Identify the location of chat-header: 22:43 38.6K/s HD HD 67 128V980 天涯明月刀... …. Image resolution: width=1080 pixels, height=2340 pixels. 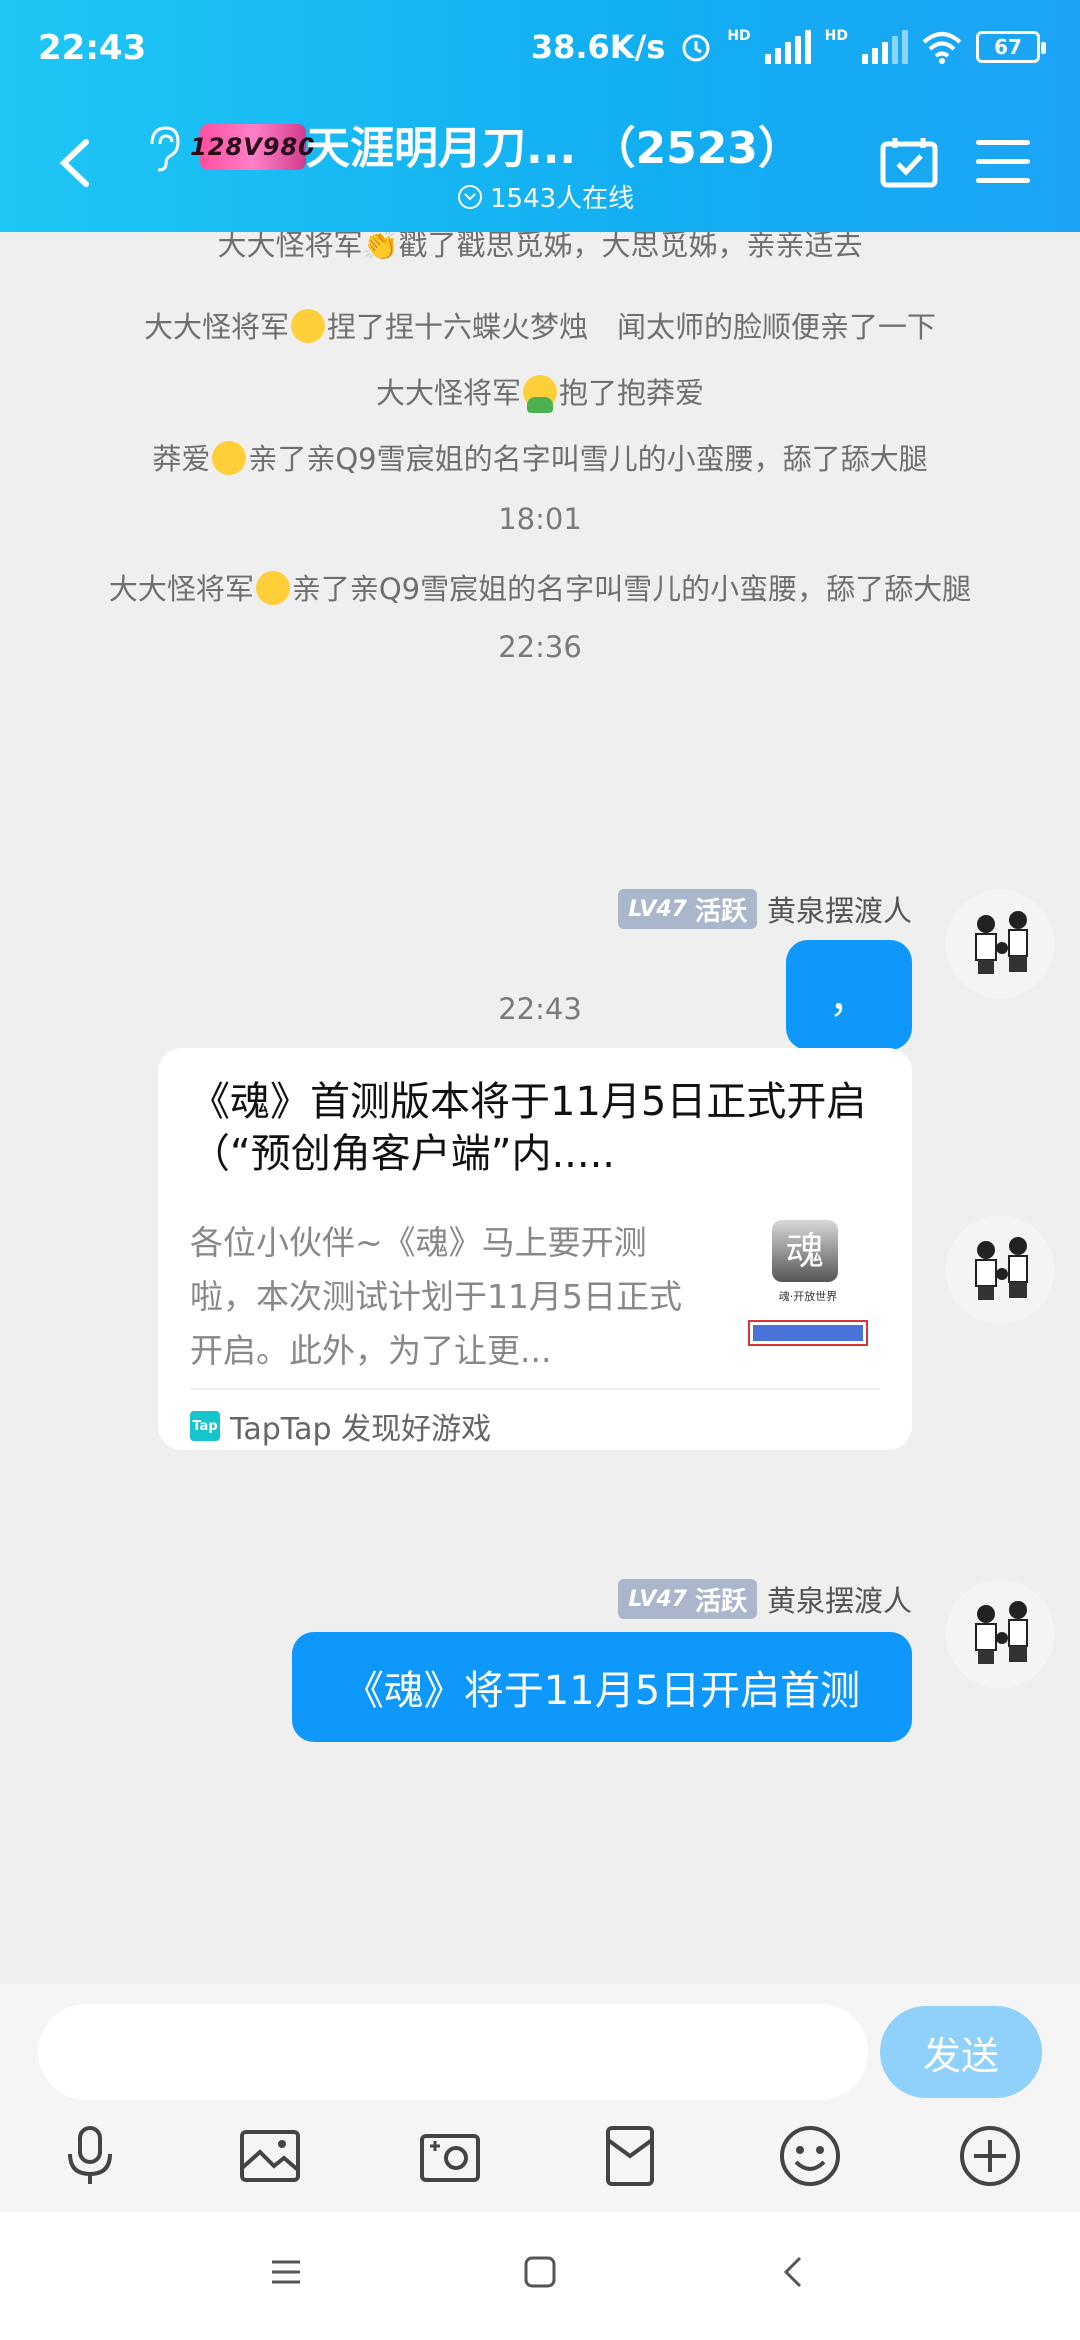
(540, 116).